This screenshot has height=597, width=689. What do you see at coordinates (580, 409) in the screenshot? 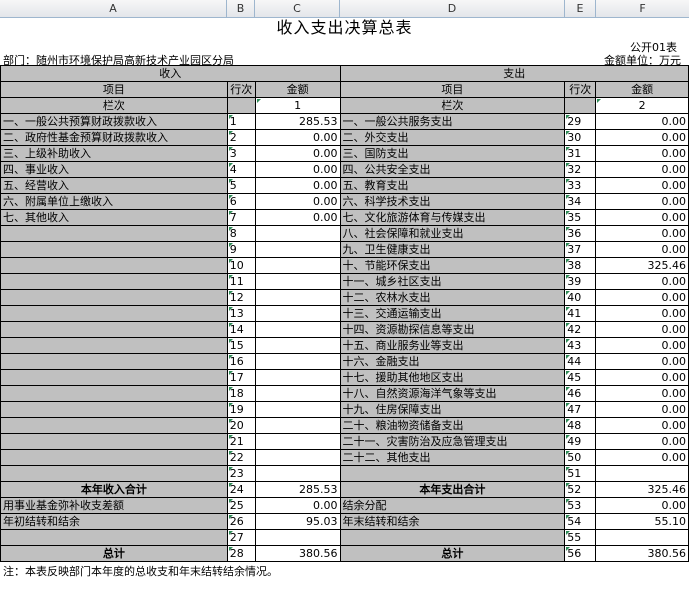
I see `expense-rowno-cell: 47` at bounding box center [580, 409].